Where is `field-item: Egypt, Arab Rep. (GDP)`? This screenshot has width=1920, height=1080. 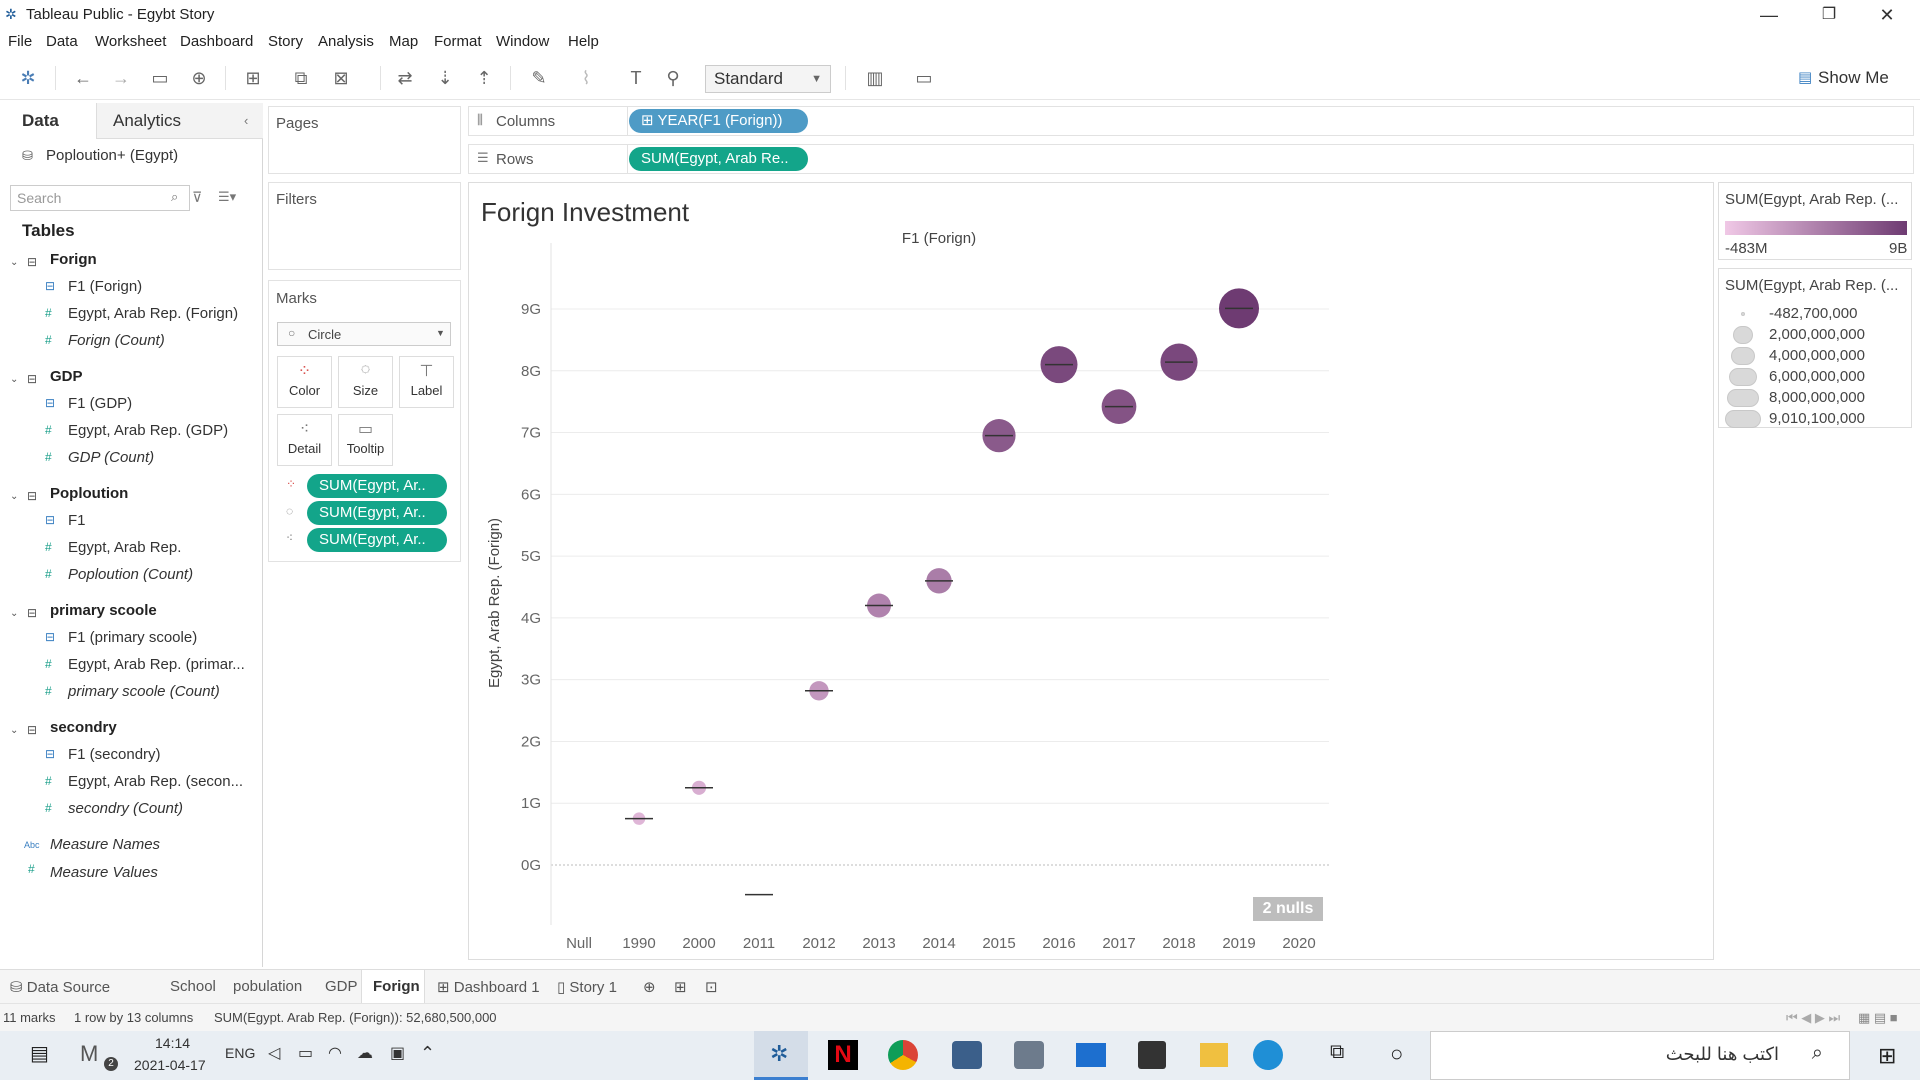
field-item: Egypt, Arab Rep. (GDP) is located at coordinates (148, 430).